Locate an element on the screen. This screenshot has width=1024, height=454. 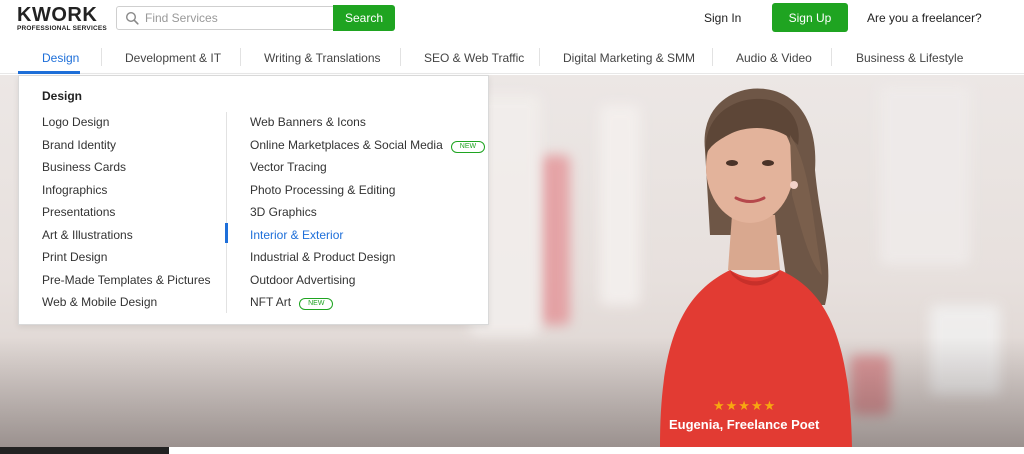
menu-item-industrial-product-design: Industrial & Product Design is located at coordinates (322, 257).